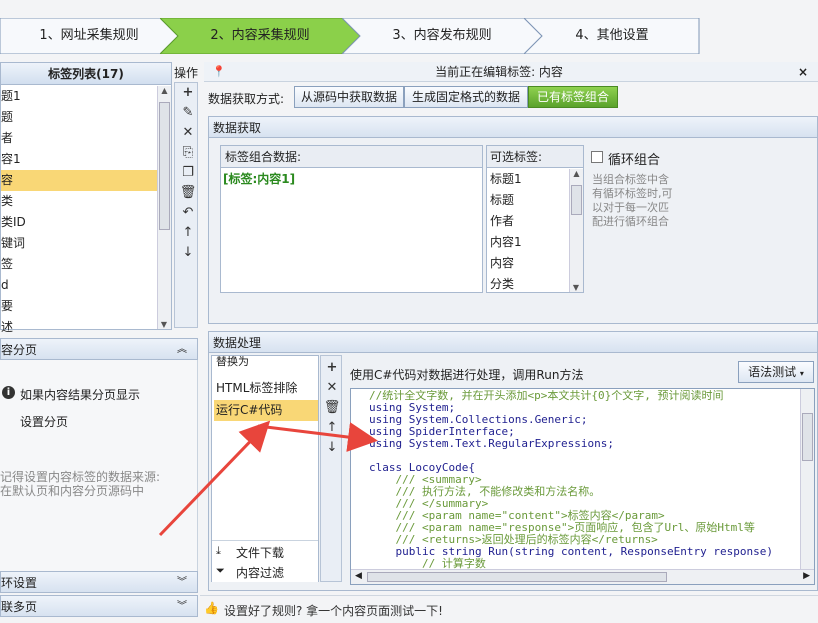  I want to click on annotation-arrows, so click(268, 478).